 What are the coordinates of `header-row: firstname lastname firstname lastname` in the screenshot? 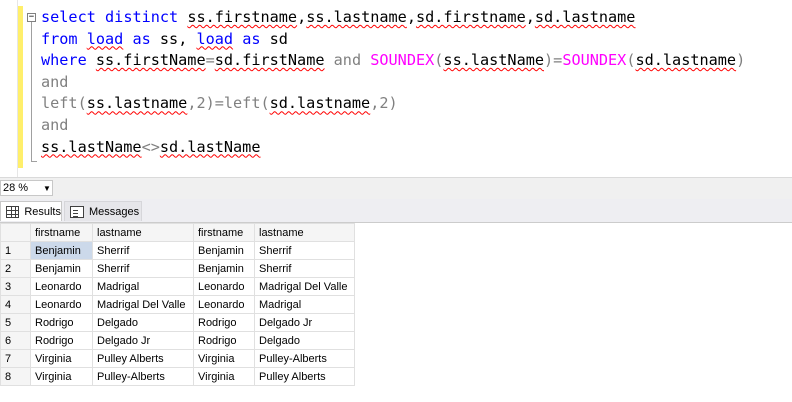 It's located at (177, 232).